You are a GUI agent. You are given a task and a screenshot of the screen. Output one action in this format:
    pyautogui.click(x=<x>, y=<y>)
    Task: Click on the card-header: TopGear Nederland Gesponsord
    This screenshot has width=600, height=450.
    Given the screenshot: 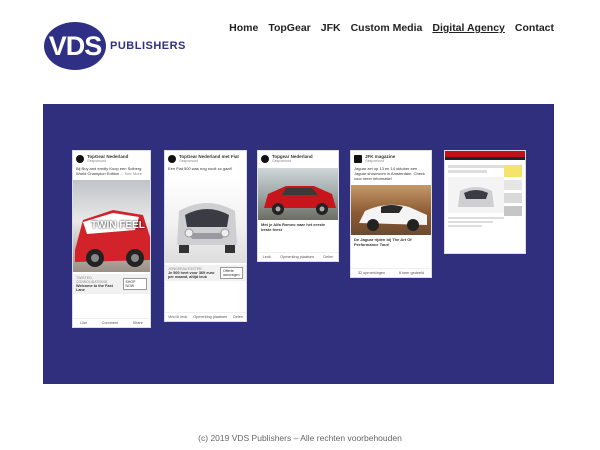 What is the action you would take?
    pyautogui.click(x=111, y=158)
    